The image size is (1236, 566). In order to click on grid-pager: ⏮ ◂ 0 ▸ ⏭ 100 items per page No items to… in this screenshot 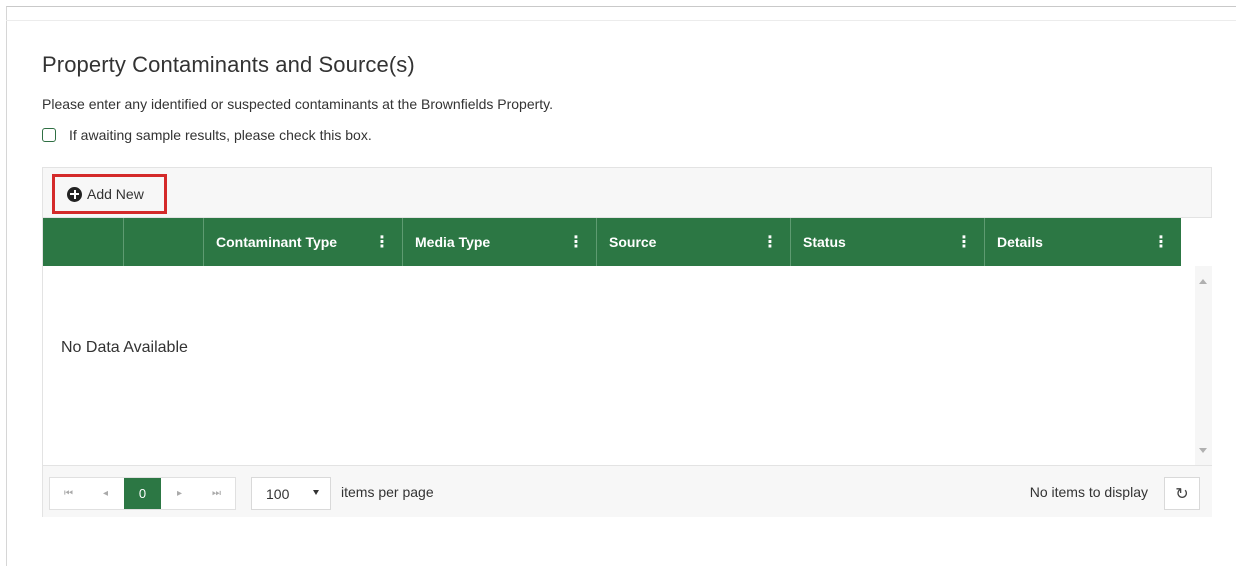, I will do `click(627, 491)`.